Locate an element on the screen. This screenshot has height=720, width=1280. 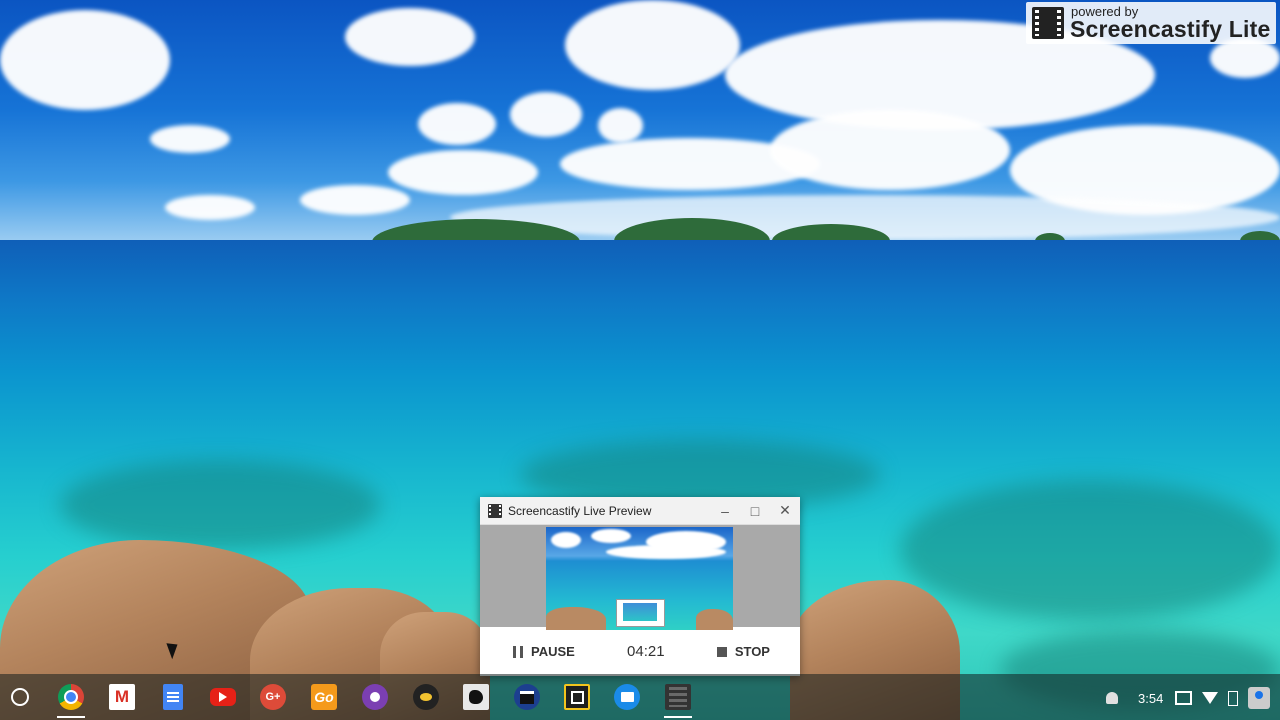
clapper-app-icon is located at coordinates (527, 697).